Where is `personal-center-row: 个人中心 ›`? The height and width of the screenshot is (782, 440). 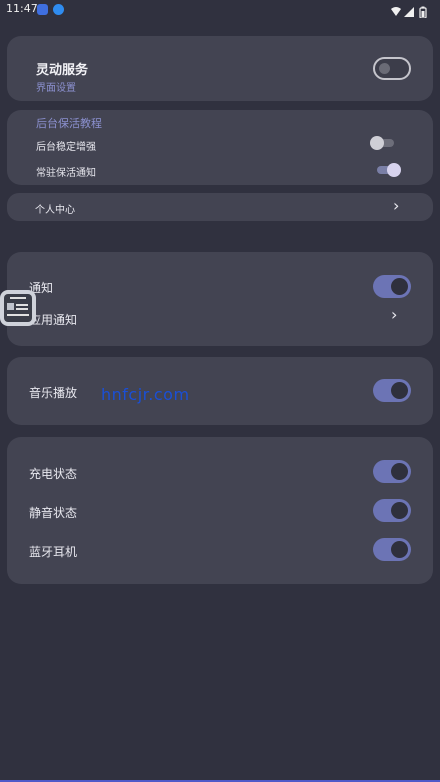 personal-center-row: 个人中心 › is located at coordinates (220, 207).